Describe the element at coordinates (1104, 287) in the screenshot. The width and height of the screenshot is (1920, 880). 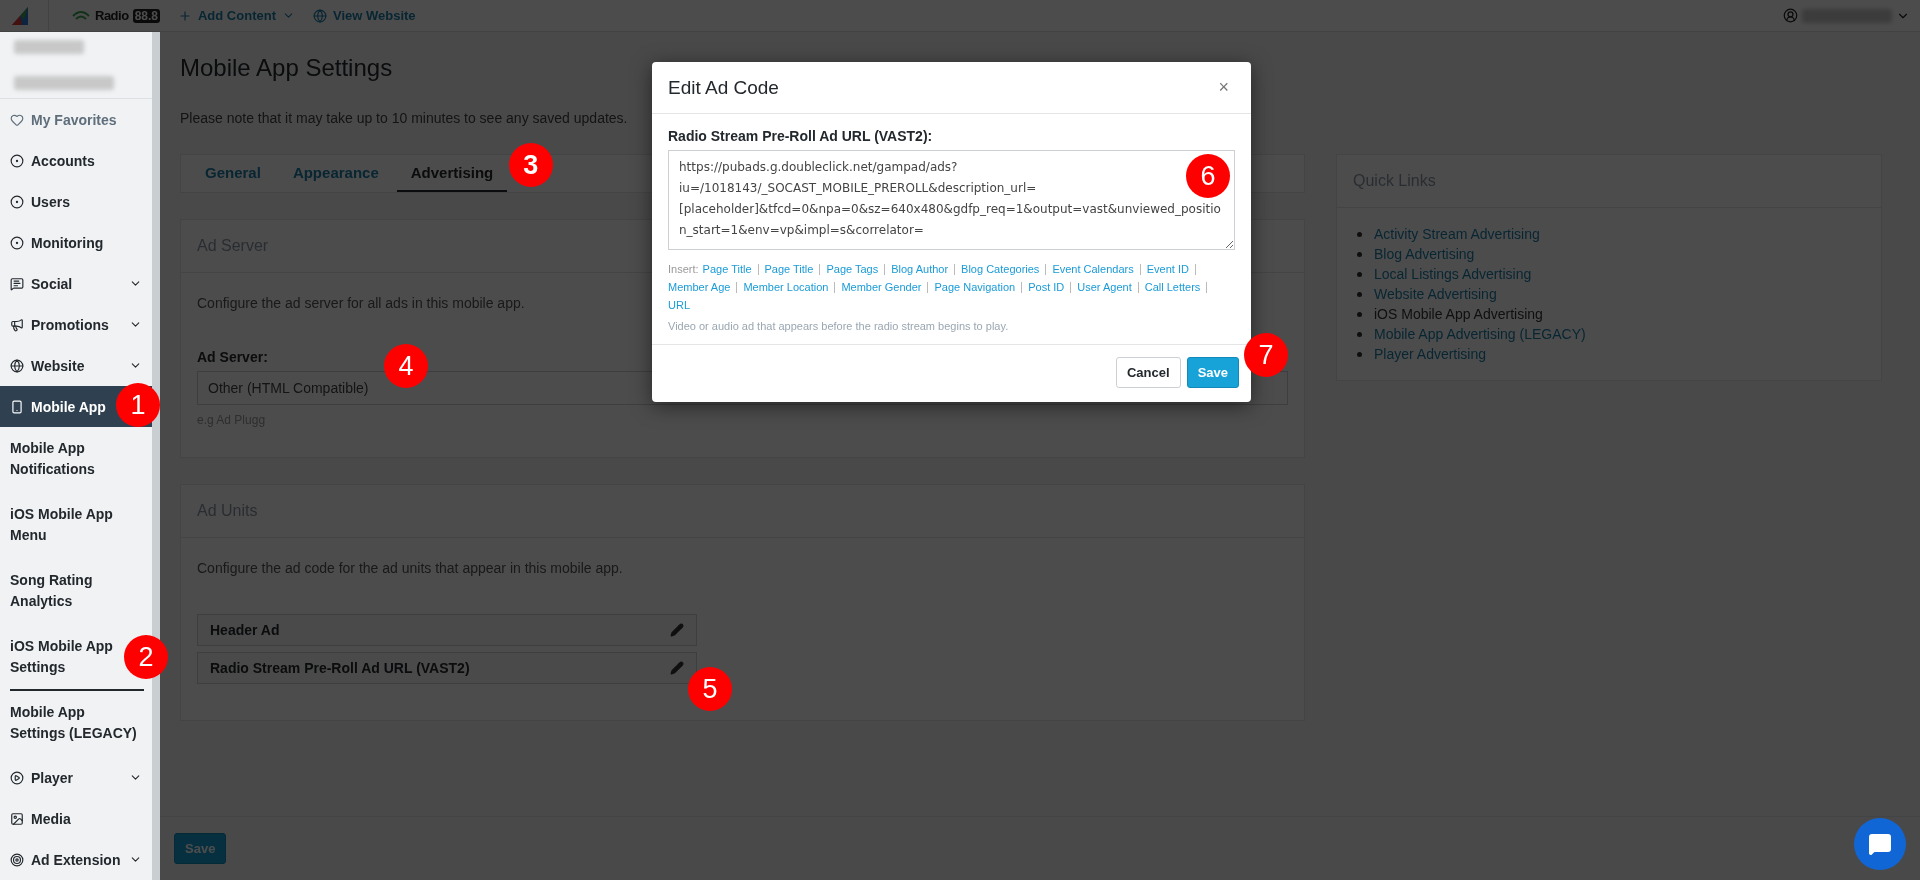
I see `insert-link: User Agent` at that location.